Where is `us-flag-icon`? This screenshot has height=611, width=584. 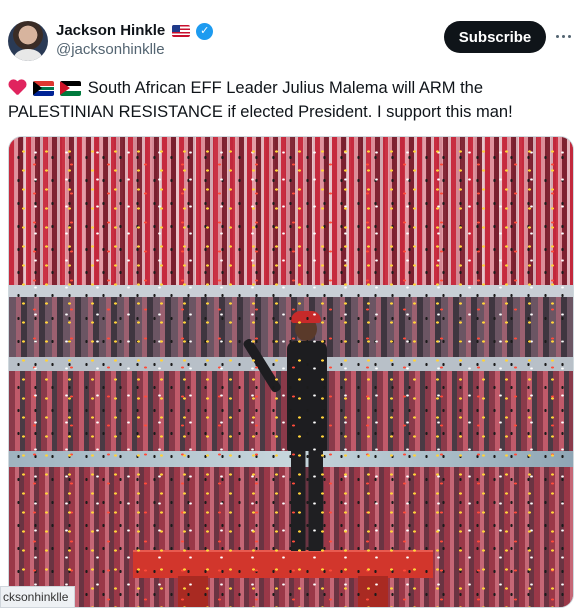
us-flag-icon is located at coordinates (181, 31).